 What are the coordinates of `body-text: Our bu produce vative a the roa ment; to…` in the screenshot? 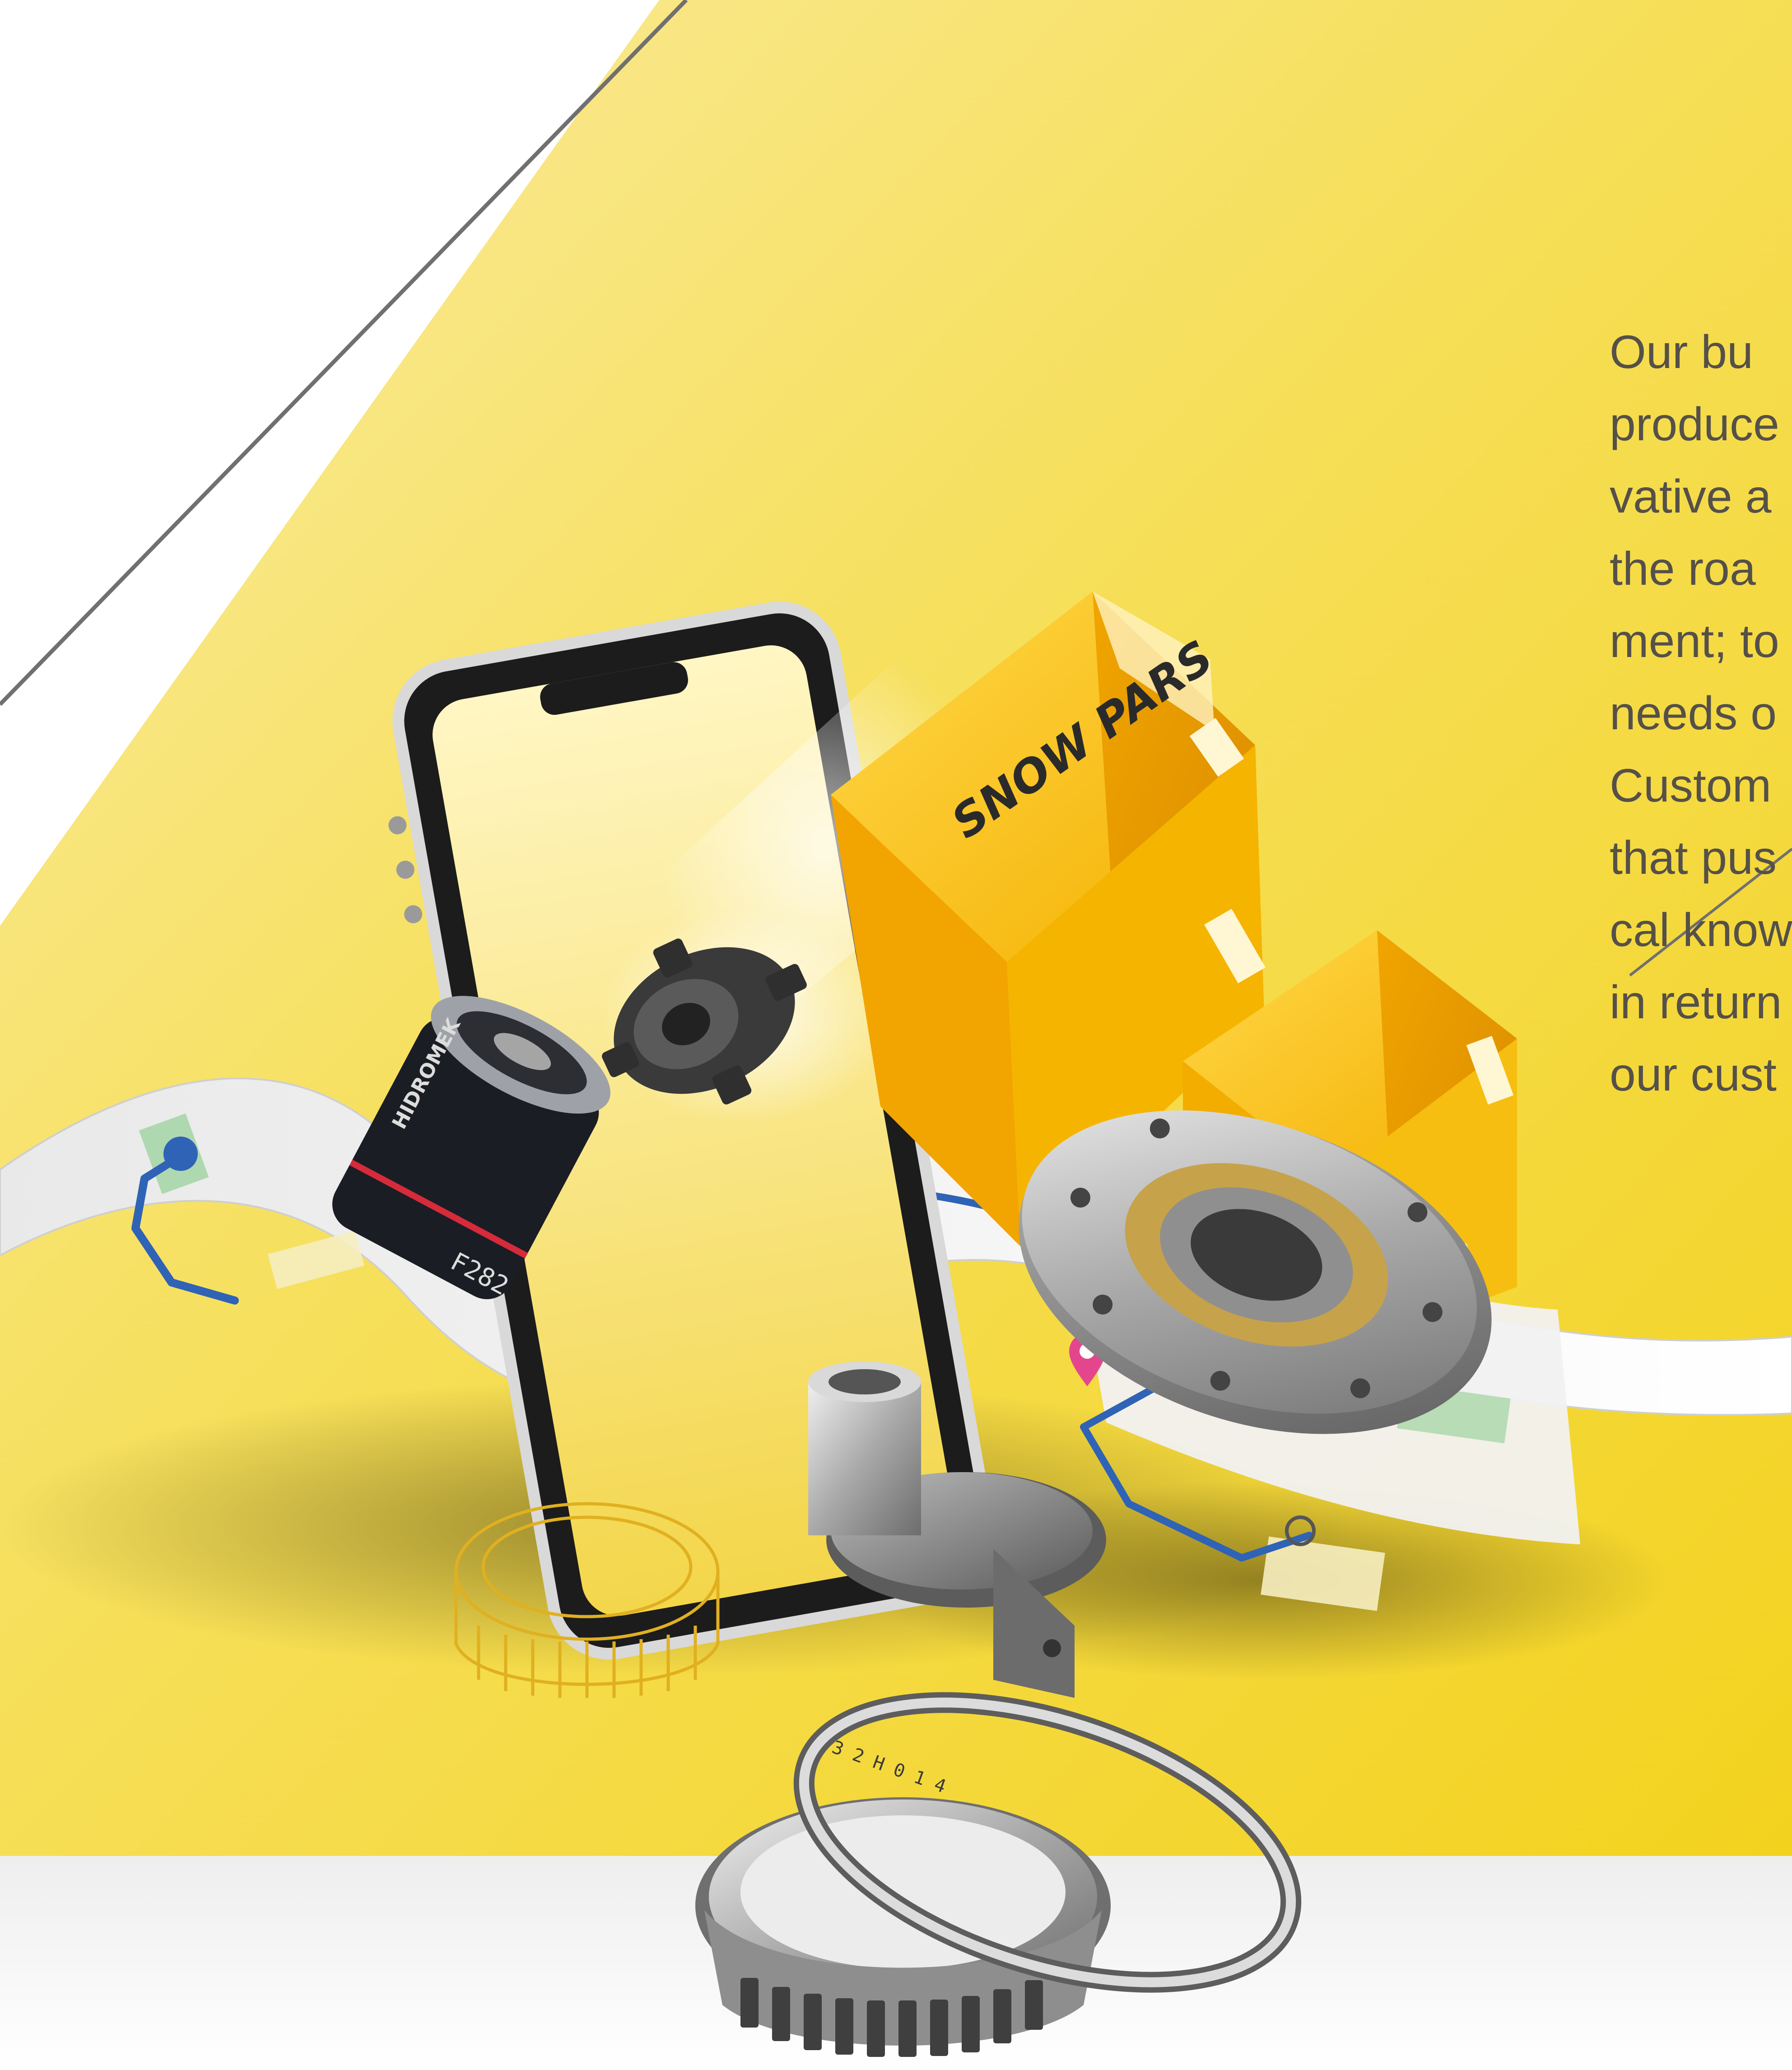 It's located at (1701, 713).